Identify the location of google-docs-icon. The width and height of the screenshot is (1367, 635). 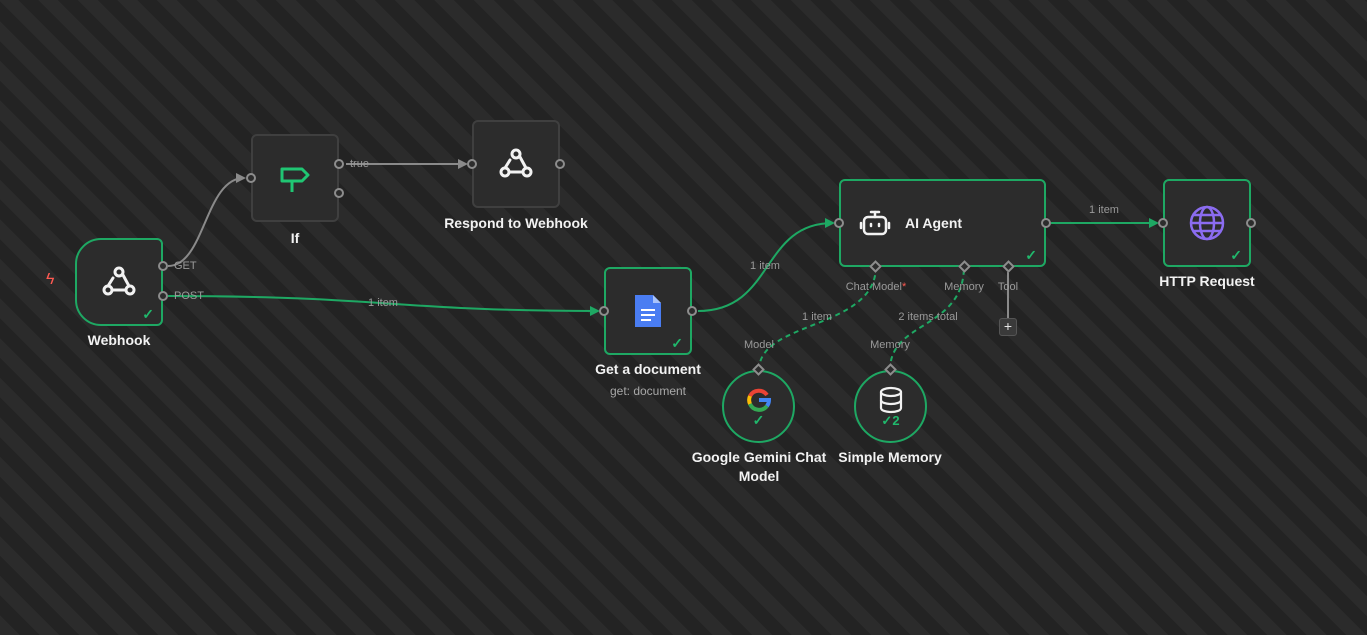
(648, 311).